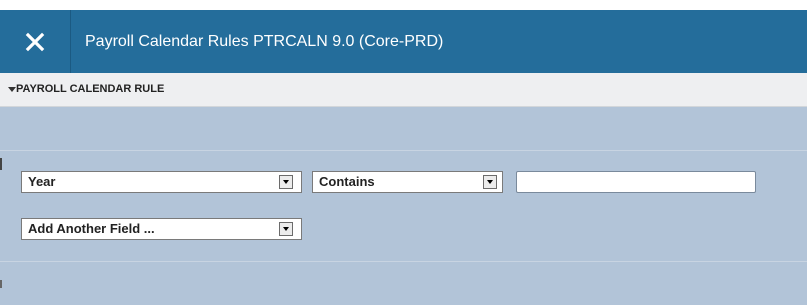 Image resolution: width=807 pixels, height=305 pixels. I want to click on close-icon, so click(35, 41).